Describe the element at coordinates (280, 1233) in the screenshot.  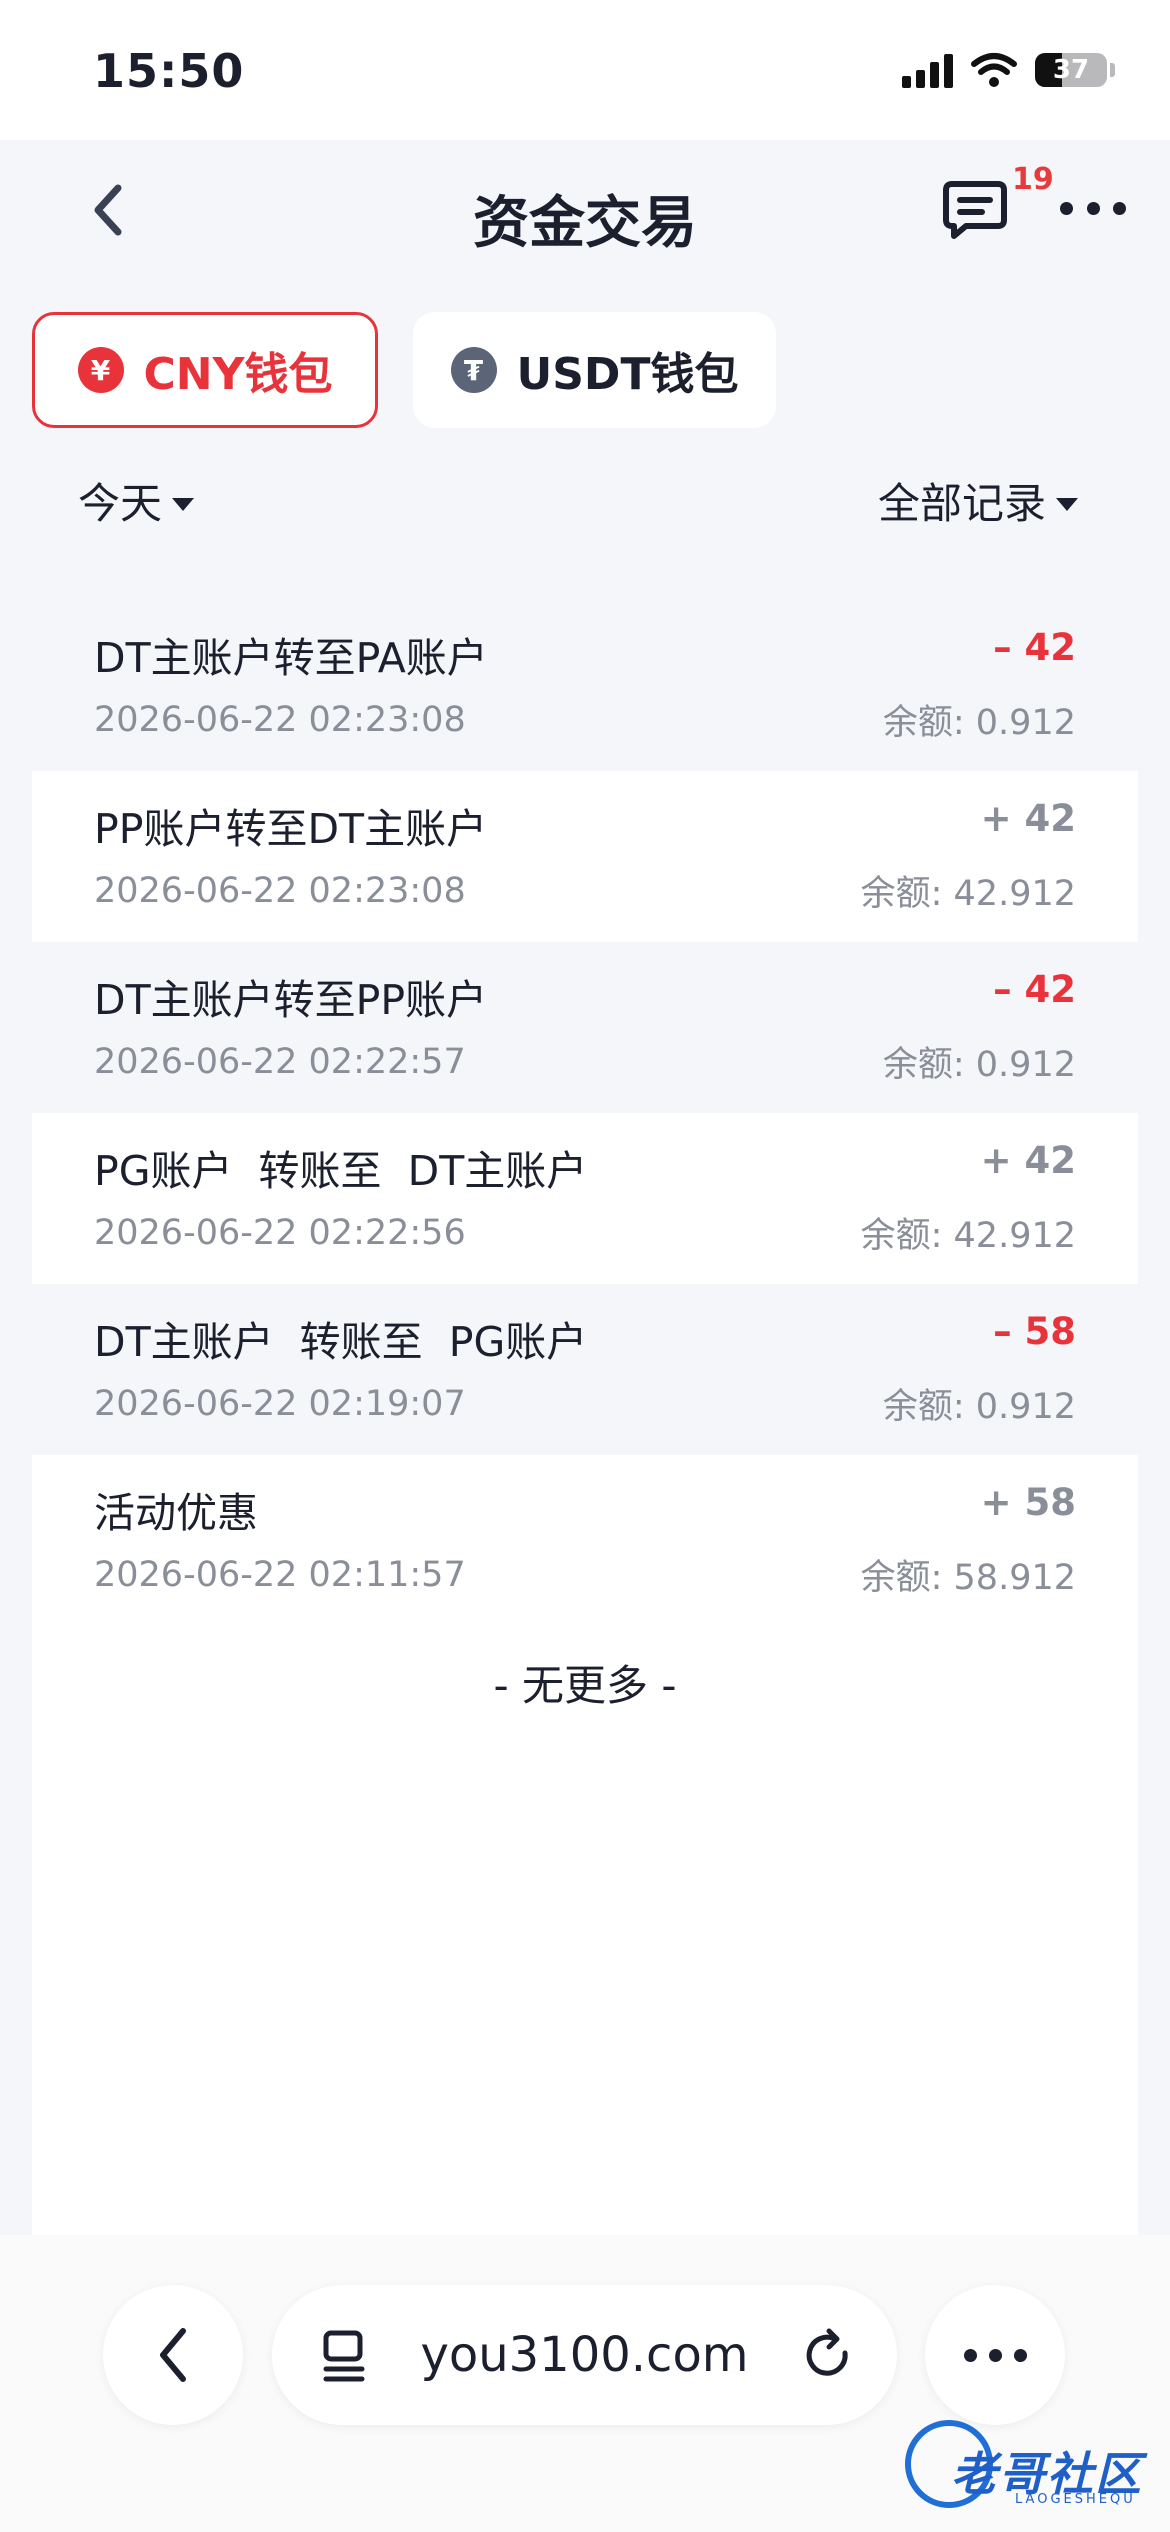
I see `transaction-time: 2026-06-22 02:22:56` at that location.